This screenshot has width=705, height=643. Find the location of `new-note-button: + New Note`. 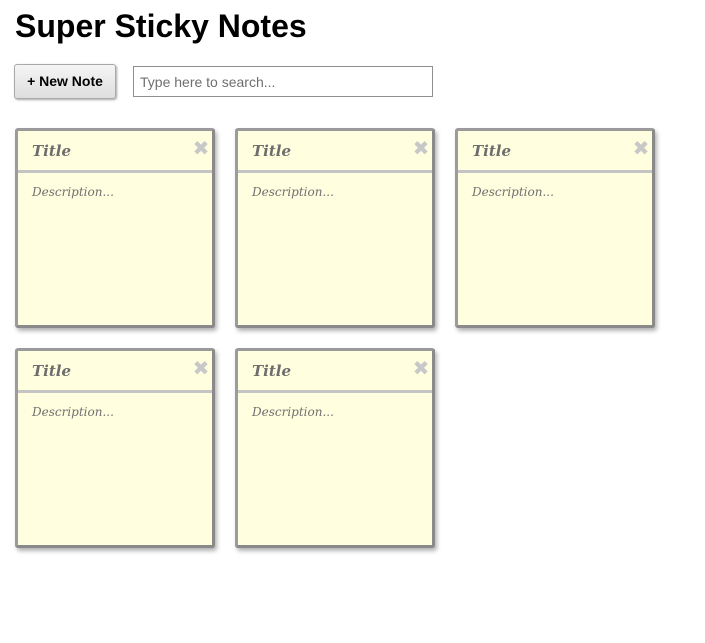

new-note-button: + New Note is located at coordinates (65, 81).